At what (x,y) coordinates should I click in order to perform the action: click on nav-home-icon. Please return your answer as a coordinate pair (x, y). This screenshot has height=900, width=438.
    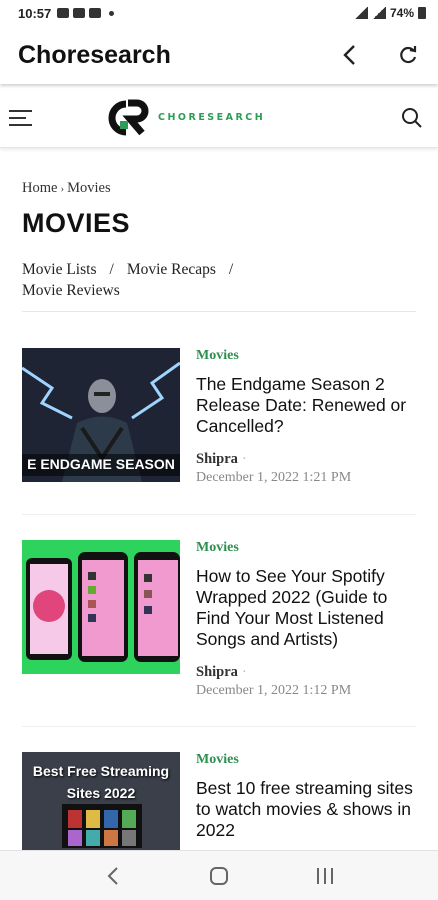
    Looking at the image, I should click on (219, 876).